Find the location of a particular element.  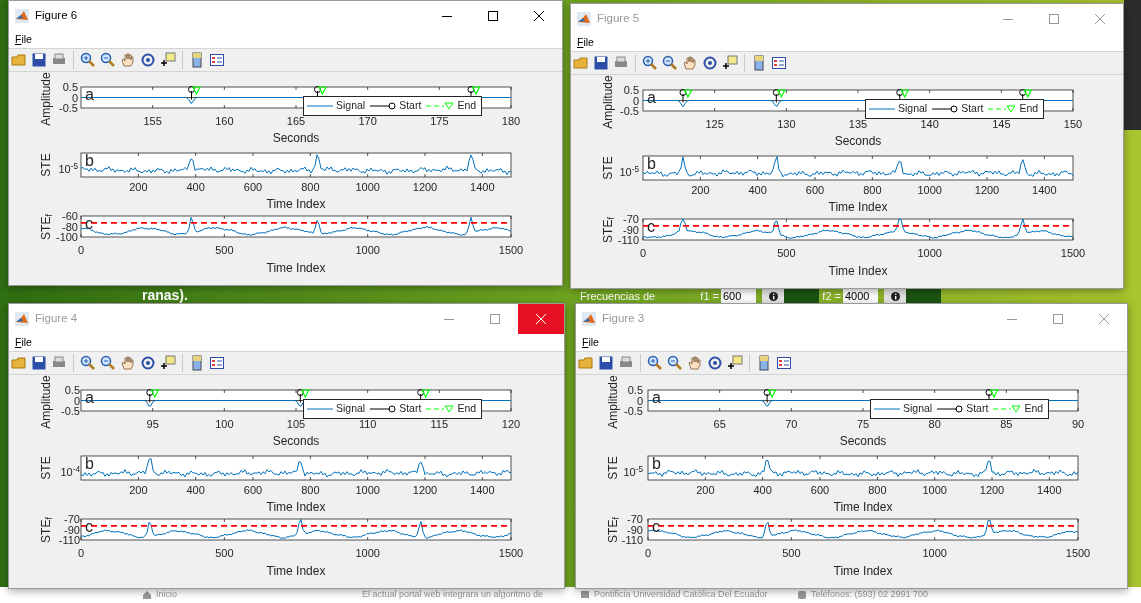

end-marker is located at coordinates (426, 394).